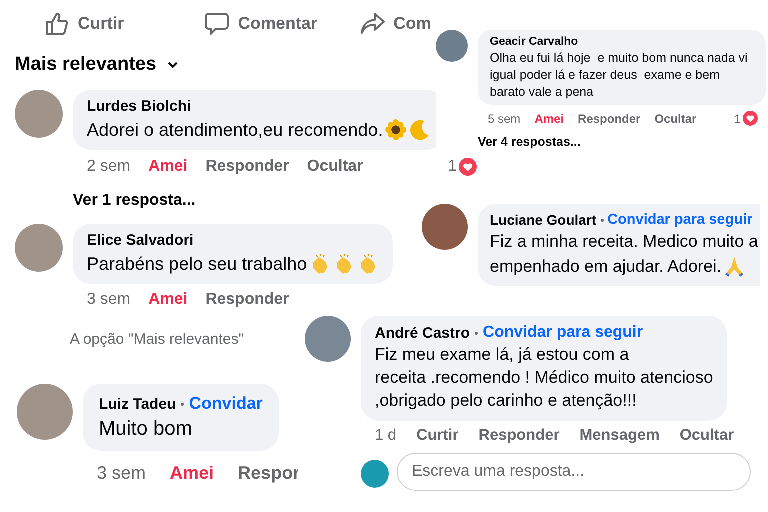 This screenshot has width=768, height=512. I want to click on post-action-button: Curtir, so click(84, 24).